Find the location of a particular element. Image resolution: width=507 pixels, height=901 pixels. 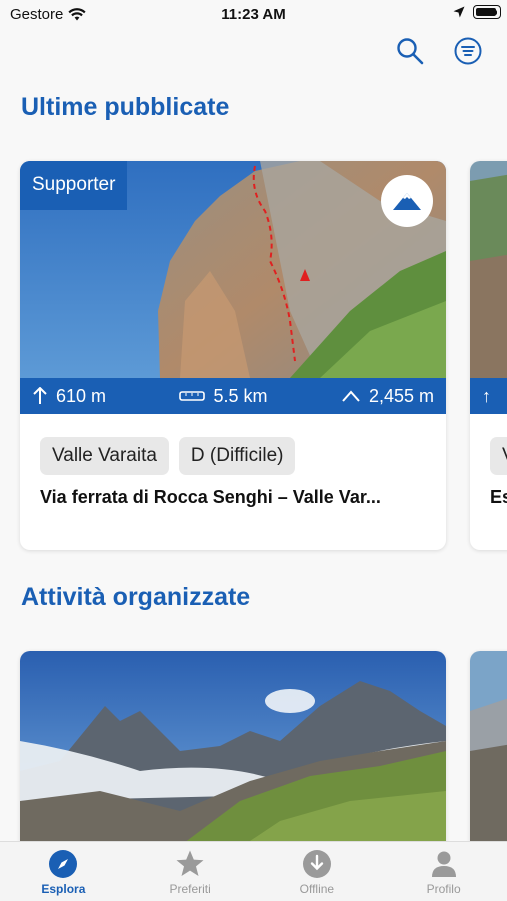

elevation-value: 610 m is located at coordinates (81, 395).